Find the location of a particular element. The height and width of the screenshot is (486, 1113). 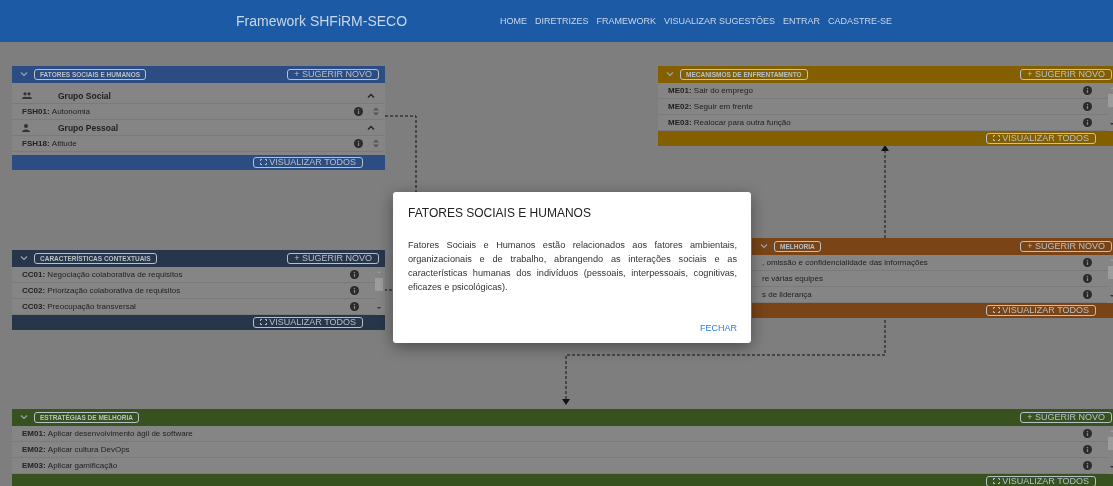

list-item: EM01: Aplicar desenvolvimento ágil de software is located at coordinates (560, 434).